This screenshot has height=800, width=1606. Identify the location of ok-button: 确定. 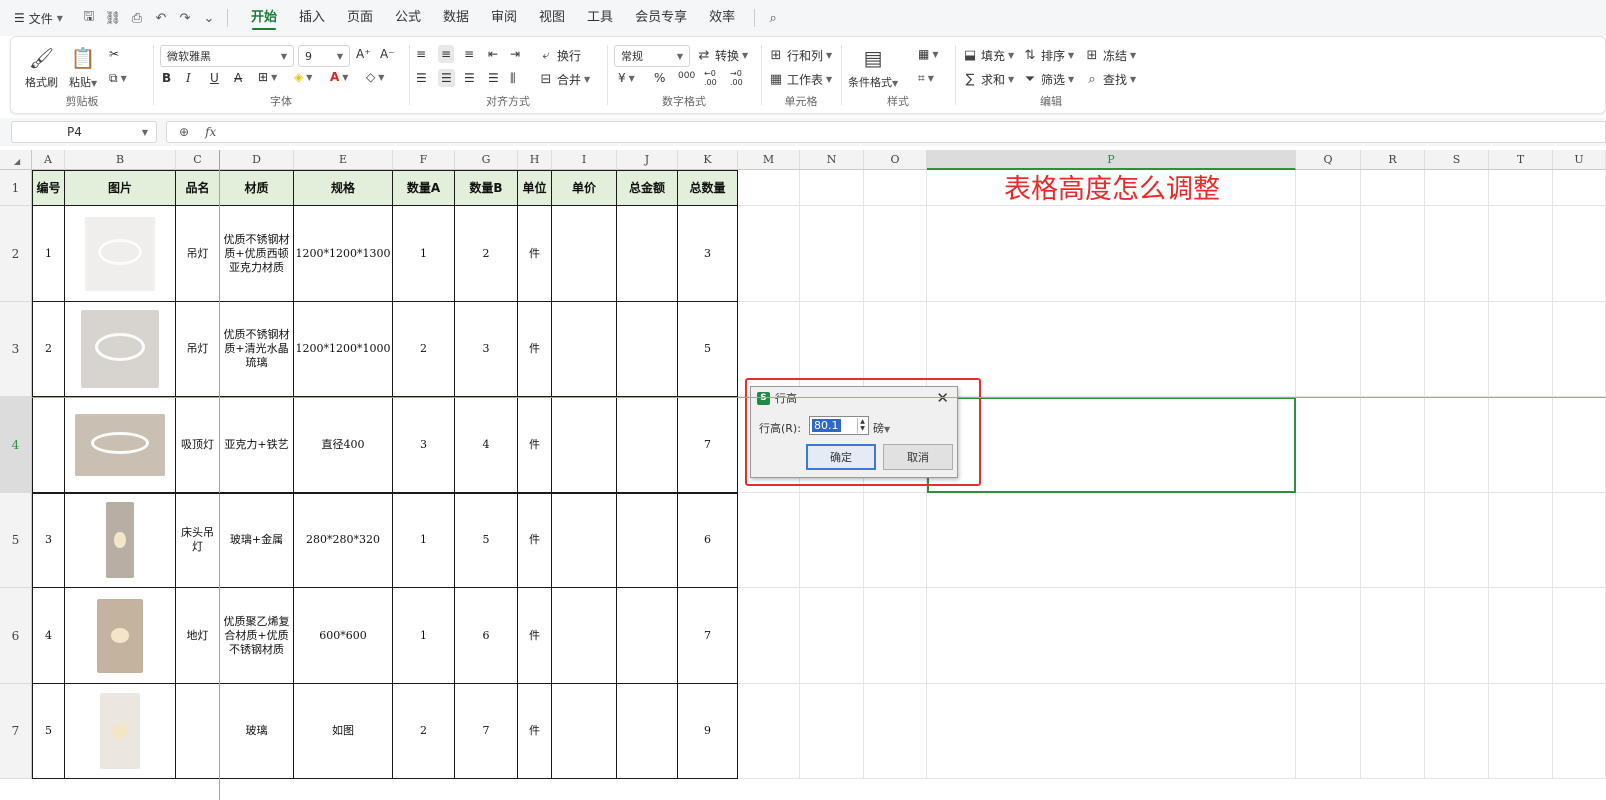
(841, 457).